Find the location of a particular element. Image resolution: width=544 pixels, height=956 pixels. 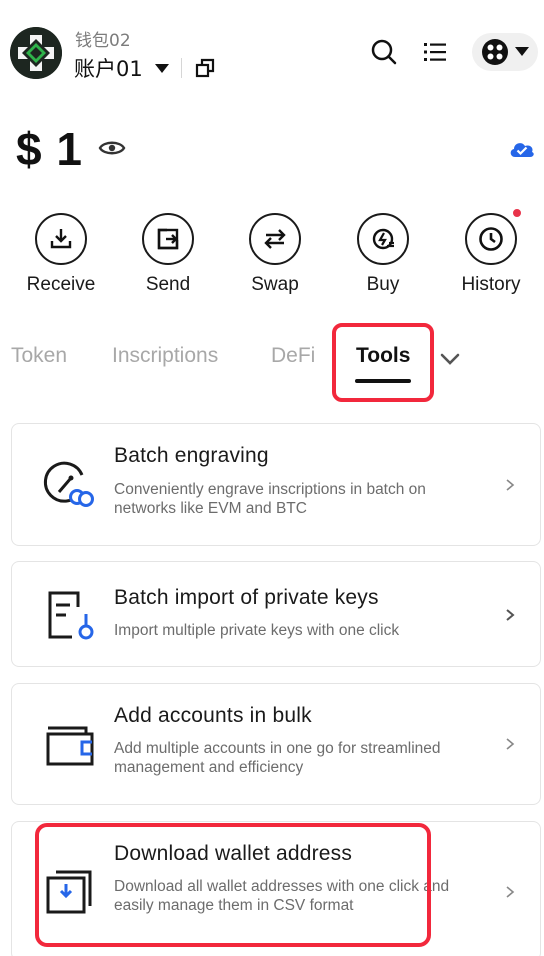

send-label: Send is located at coordinates (168, 284).